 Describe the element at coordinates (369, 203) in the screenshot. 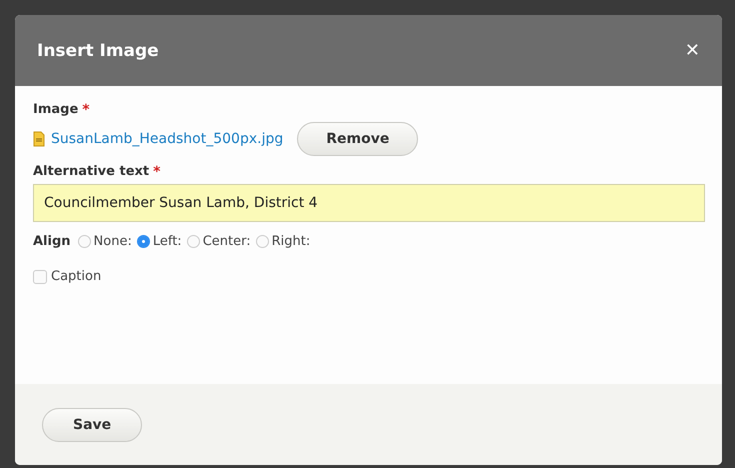

I see `alt-text-field: Councilmember Susan Lamb, District 4` at that location.